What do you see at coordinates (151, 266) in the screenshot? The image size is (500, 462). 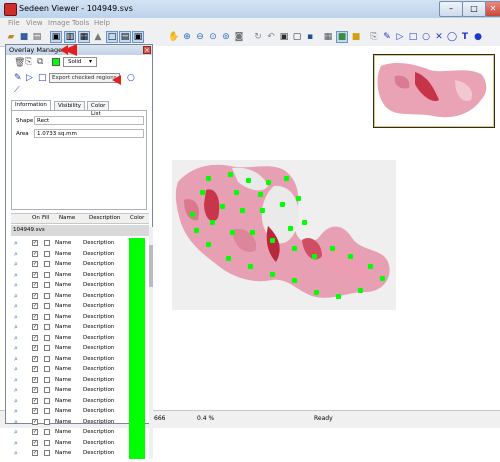 I see `scrollbar-thumb` at bounding box center [151, 266].